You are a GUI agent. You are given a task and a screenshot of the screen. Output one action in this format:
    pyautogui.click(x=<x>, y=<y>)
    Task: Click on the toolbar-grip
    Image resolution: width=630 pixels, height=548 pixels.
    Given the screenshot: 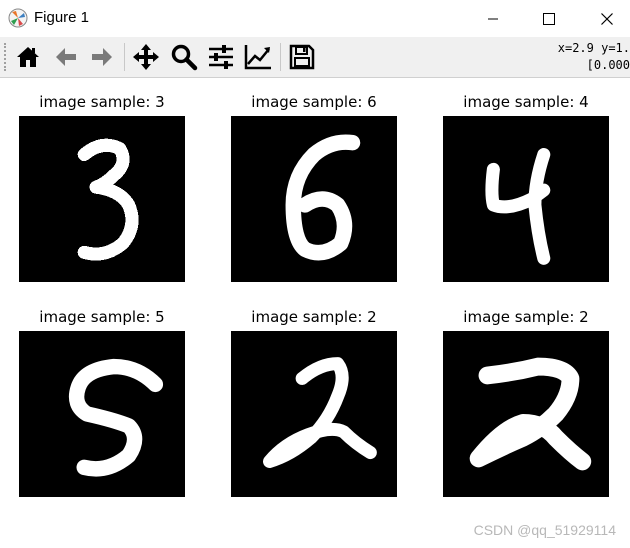 What is the action you would take?
    pyautogui.click(x=6, y=57)
    